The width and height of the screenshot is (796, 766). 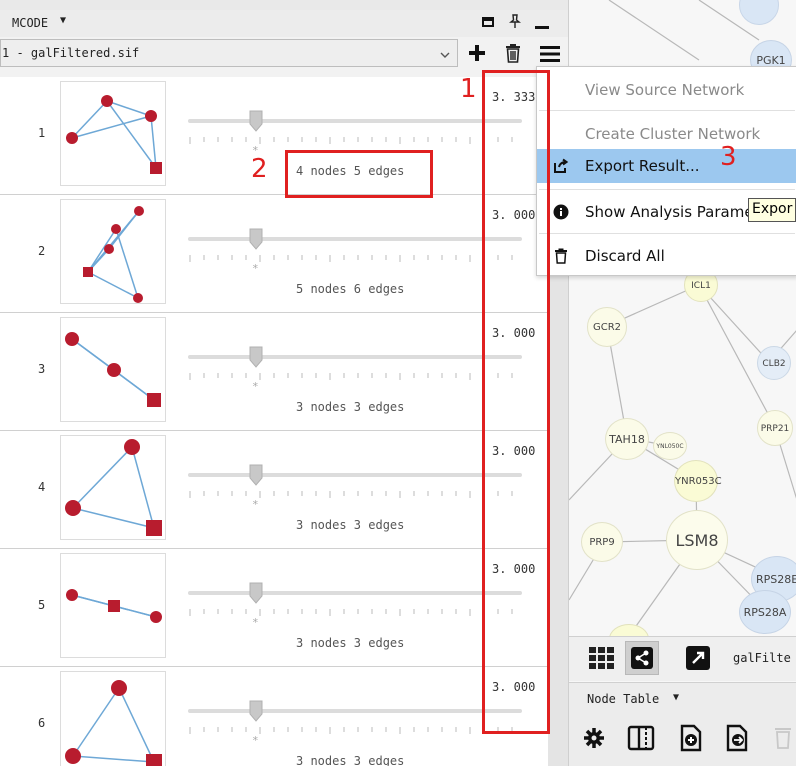 What do you see at coordinates (63, 20) in the screenshot?
I see `title-dropdown-icon: ▼` at bounding box center [63, 20].